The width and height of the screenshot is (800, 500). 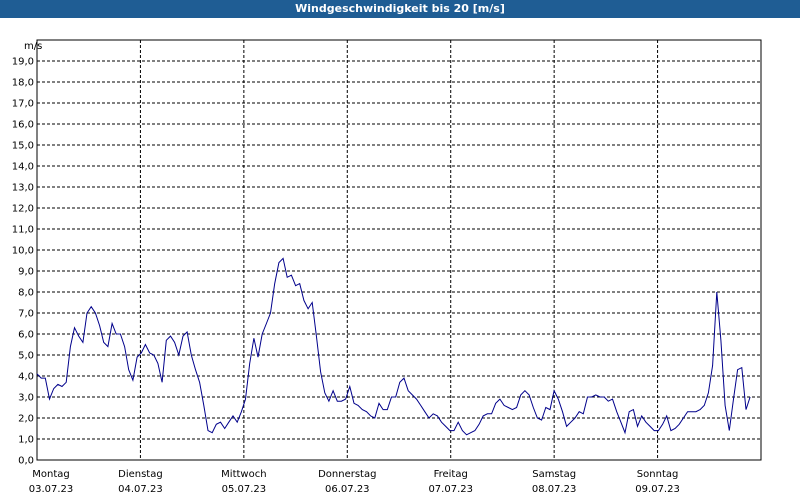 What do you see at coordinates (243, 474) in the screenshot?
I see `x-tick-day-label: Mittwoch` at bounding box center [243, 474].